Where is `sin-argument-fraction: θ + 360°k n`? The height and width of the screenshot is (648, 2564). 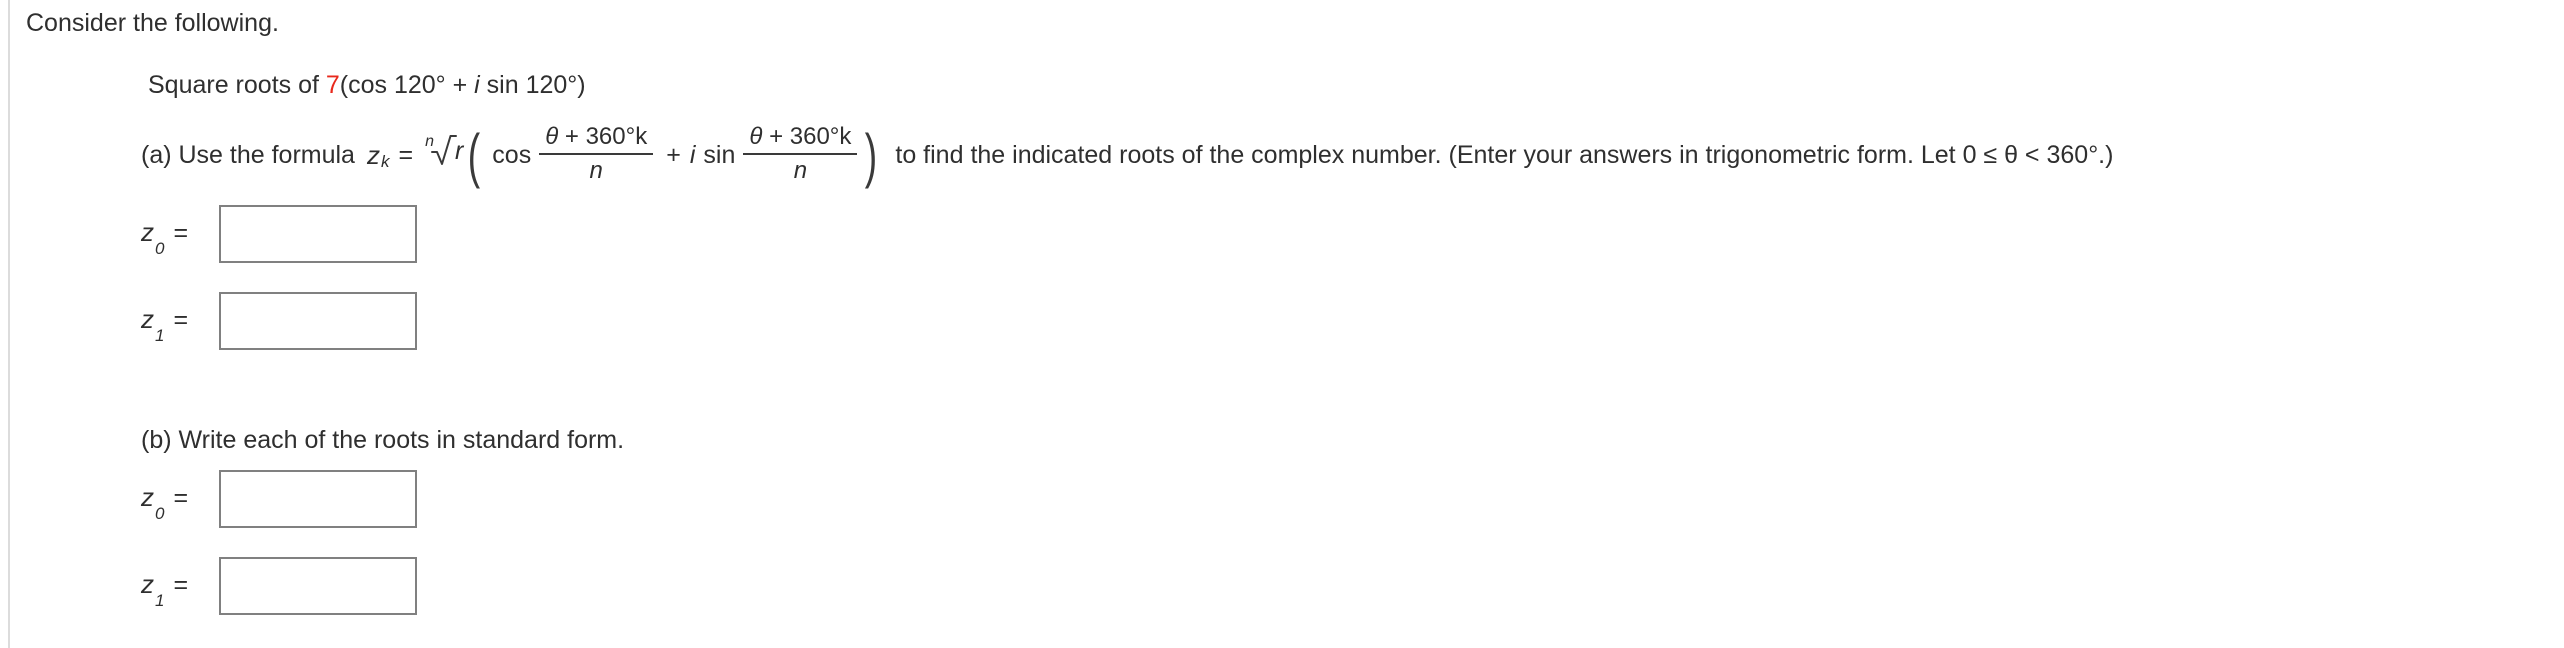 sin-argument-fraction: θ + 360°k n is located at coordinates (800, 154).